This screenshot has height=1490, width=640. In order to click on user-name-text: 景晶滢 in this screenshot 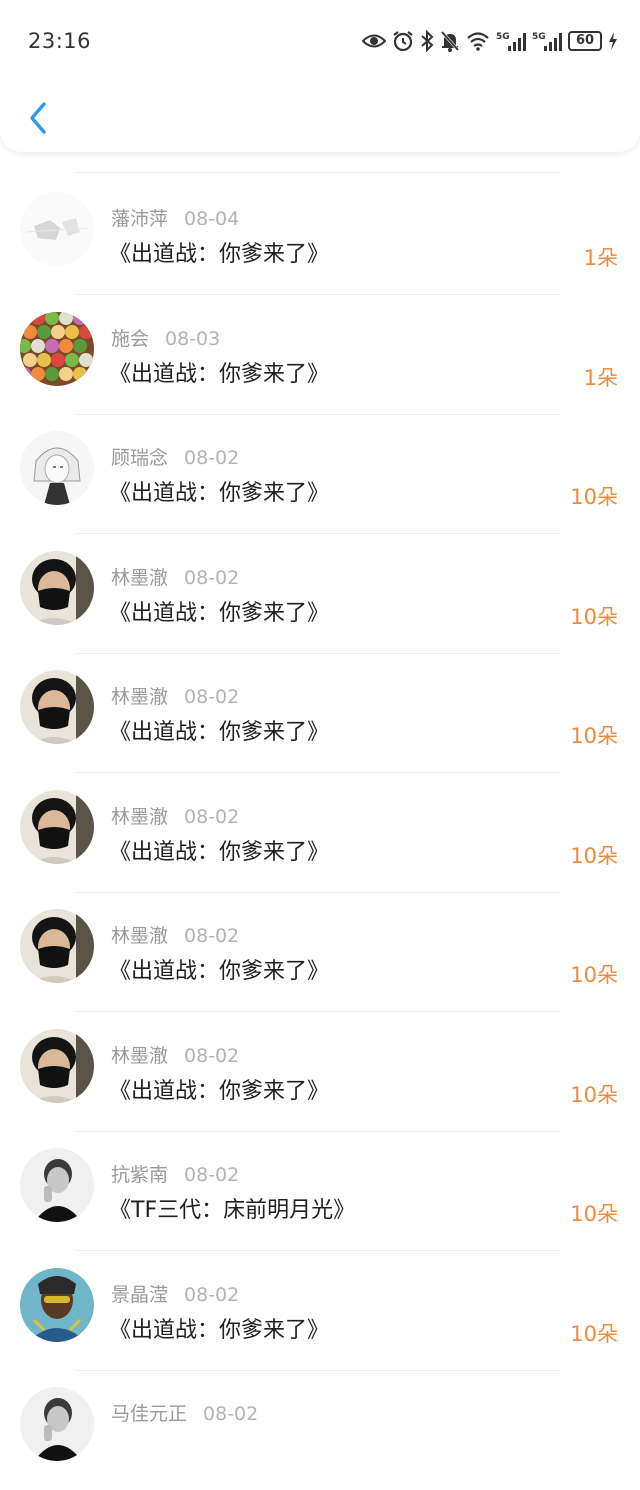, I will do `click(140, 1294)`.